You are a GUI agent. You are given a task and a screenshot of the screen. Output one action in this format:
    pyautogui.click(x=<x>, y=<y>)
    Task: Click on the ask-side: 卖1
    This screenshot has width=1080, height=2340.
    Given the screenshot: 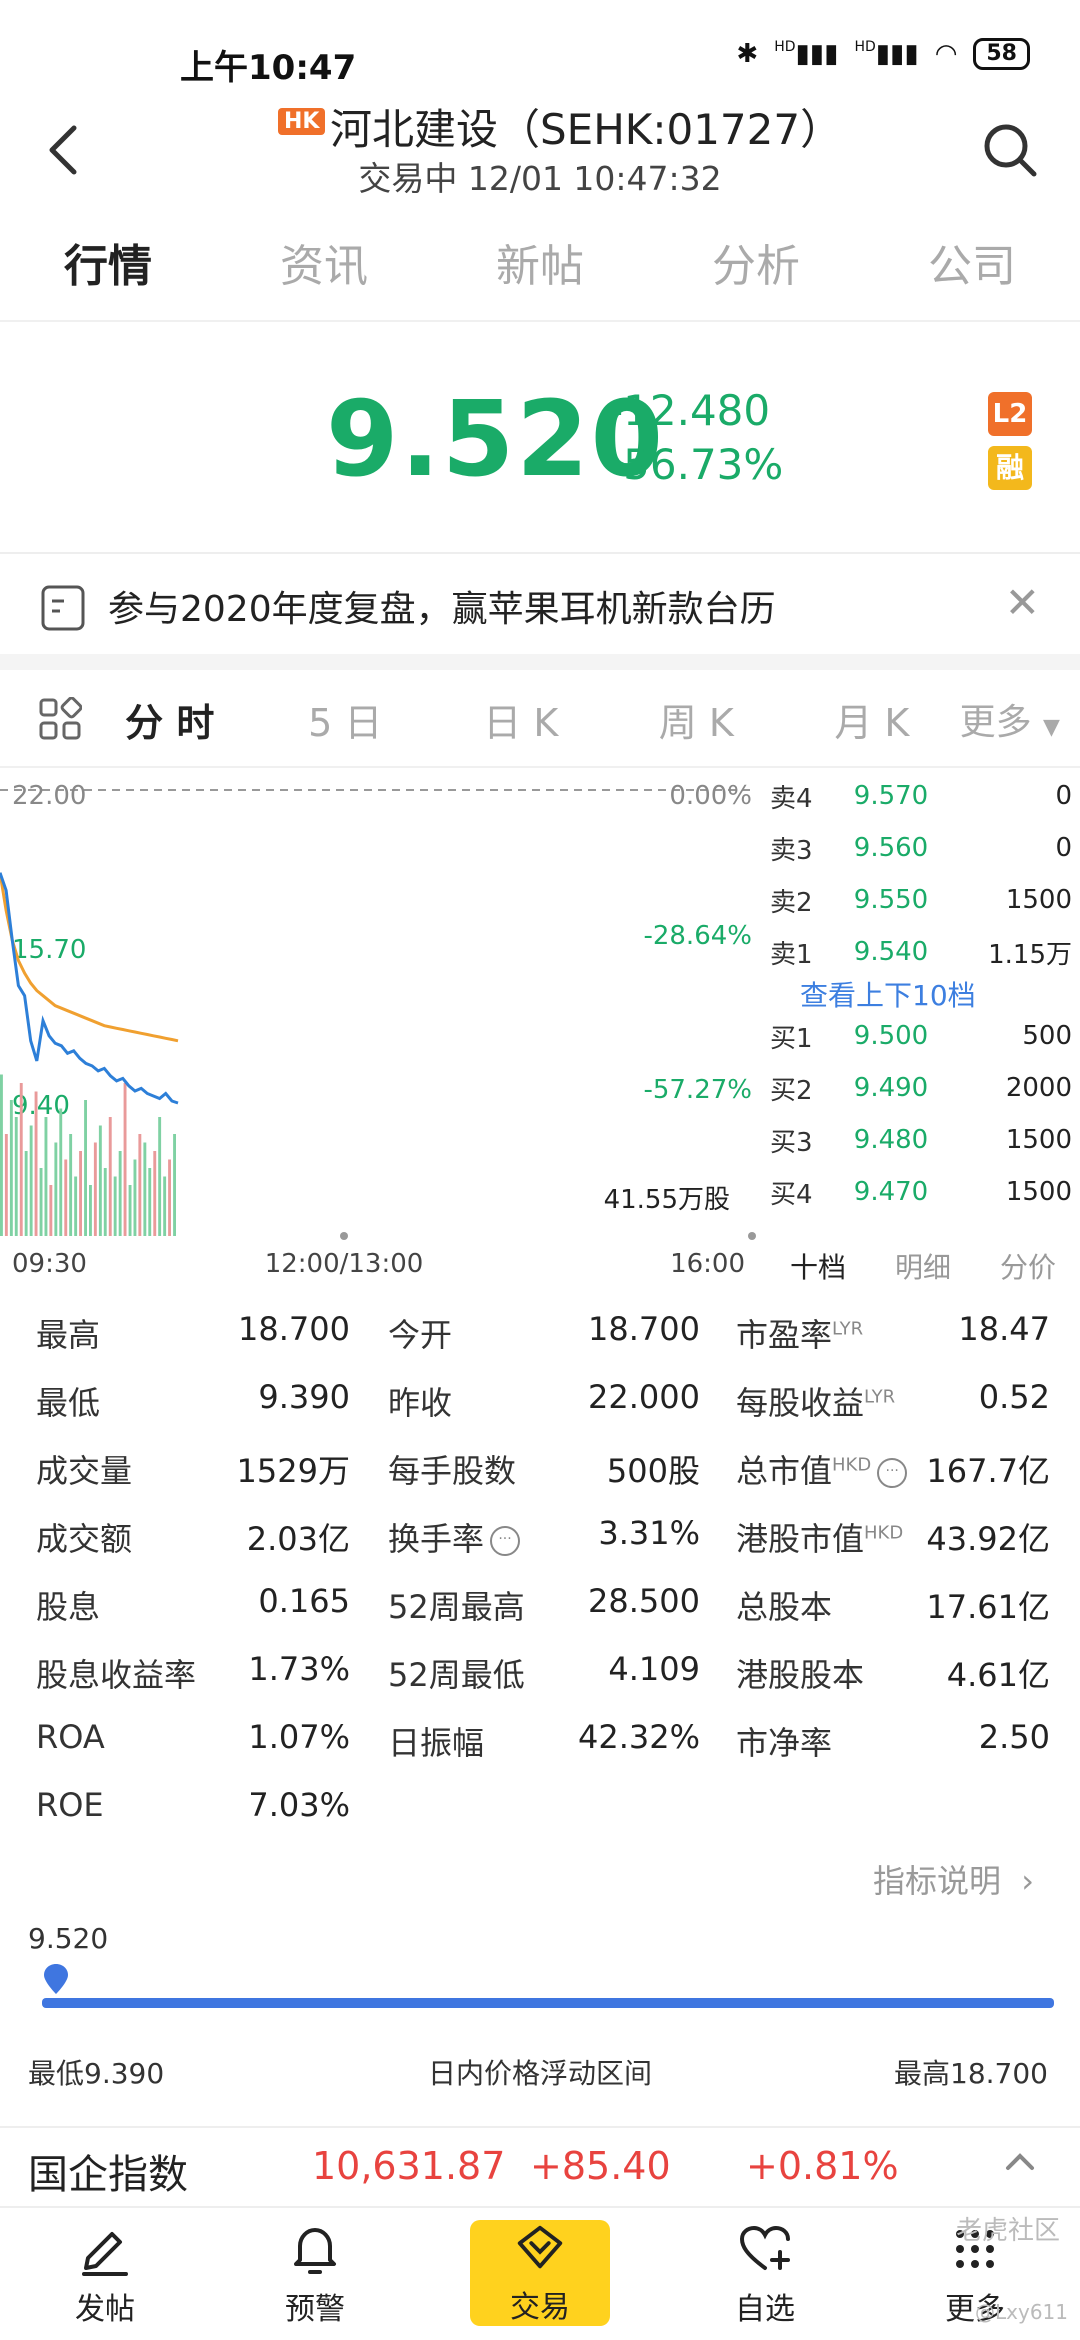 What is the action you would take?
    pyautogui.click(x=791, y=954)
    